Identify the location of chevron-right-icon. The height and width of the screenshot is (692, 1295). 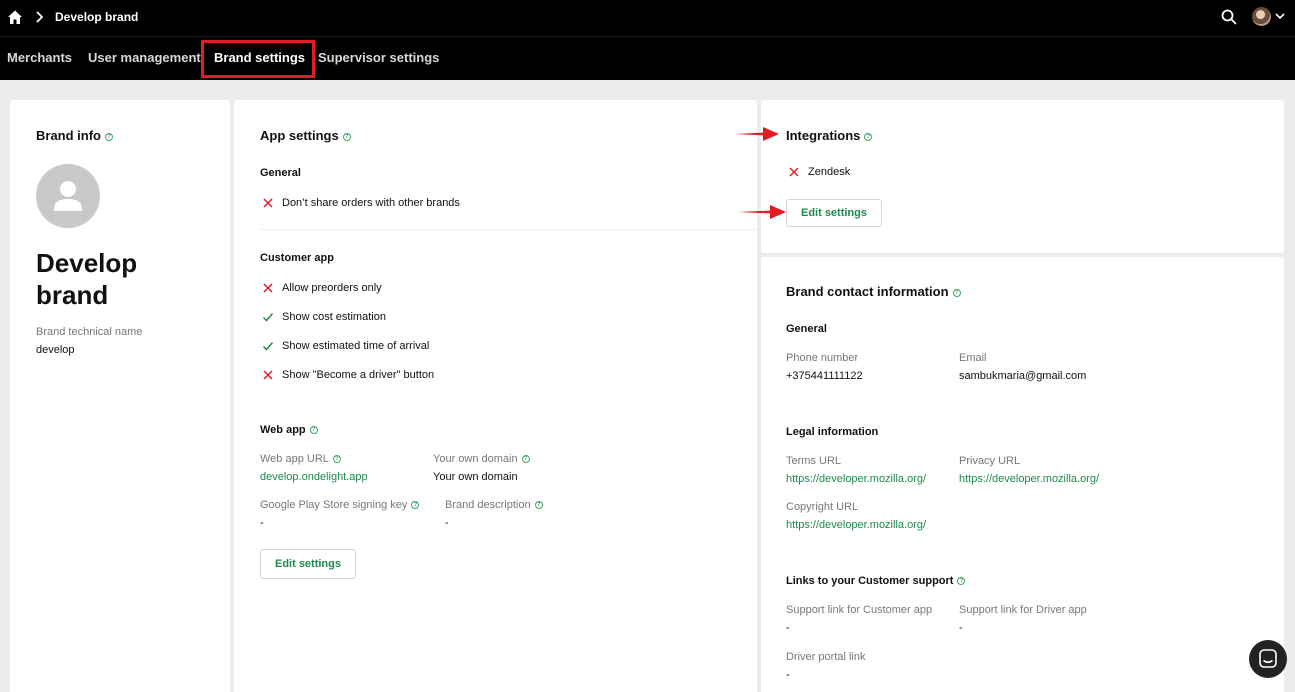
(40, 17).